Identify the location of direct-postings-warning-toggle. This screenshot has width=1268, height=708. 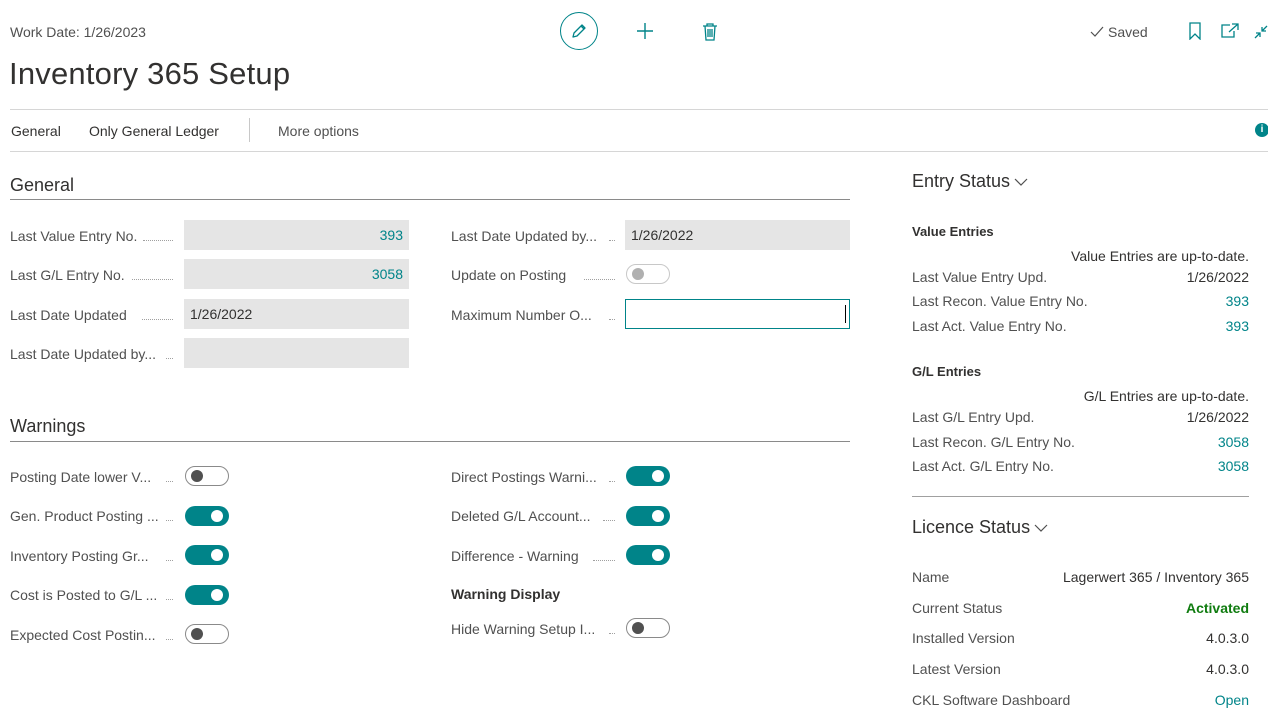
(648, 476).